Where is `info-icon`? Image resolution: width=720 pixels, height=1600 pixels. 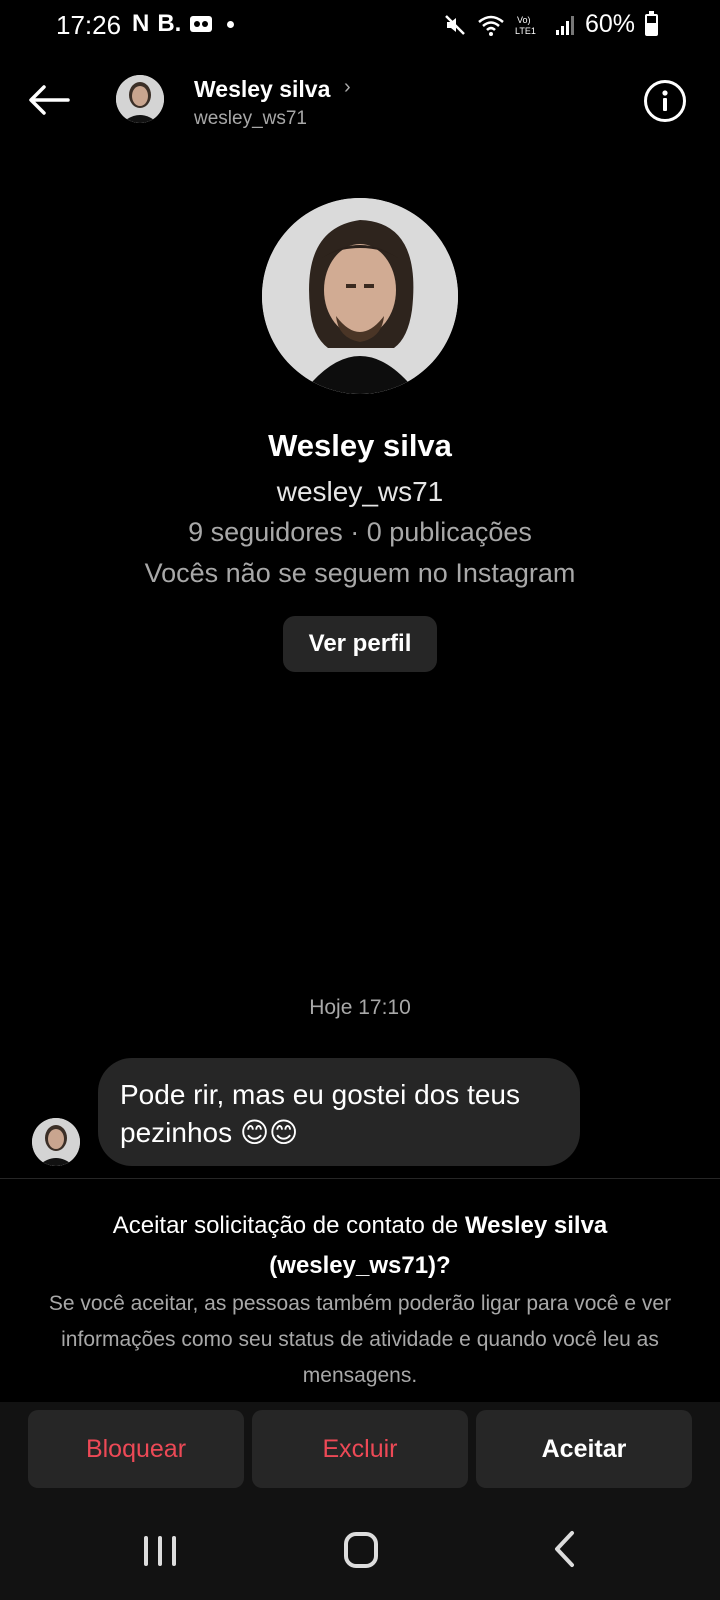 info-icon is located at coordinates (665, 100).